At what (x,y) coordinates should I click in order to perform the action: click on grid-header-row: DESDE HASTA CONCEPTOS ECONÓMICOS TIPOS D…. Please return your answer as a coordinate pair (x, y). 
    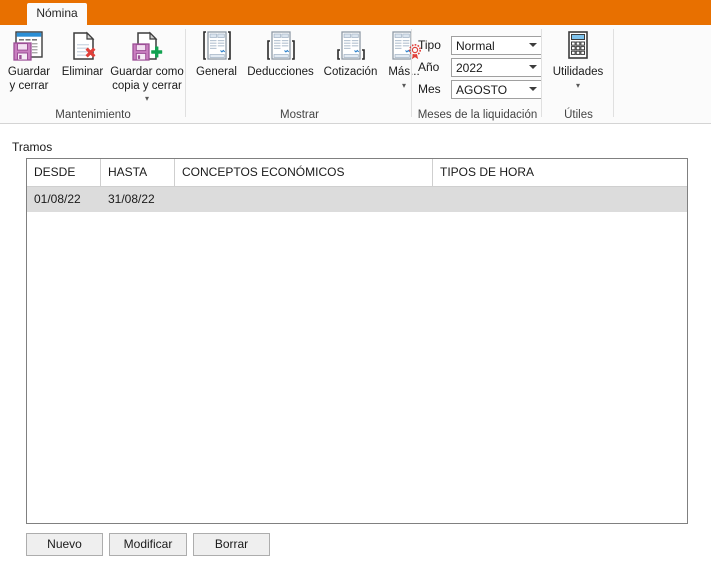
    Looking at the image, I should click on (357, 173).